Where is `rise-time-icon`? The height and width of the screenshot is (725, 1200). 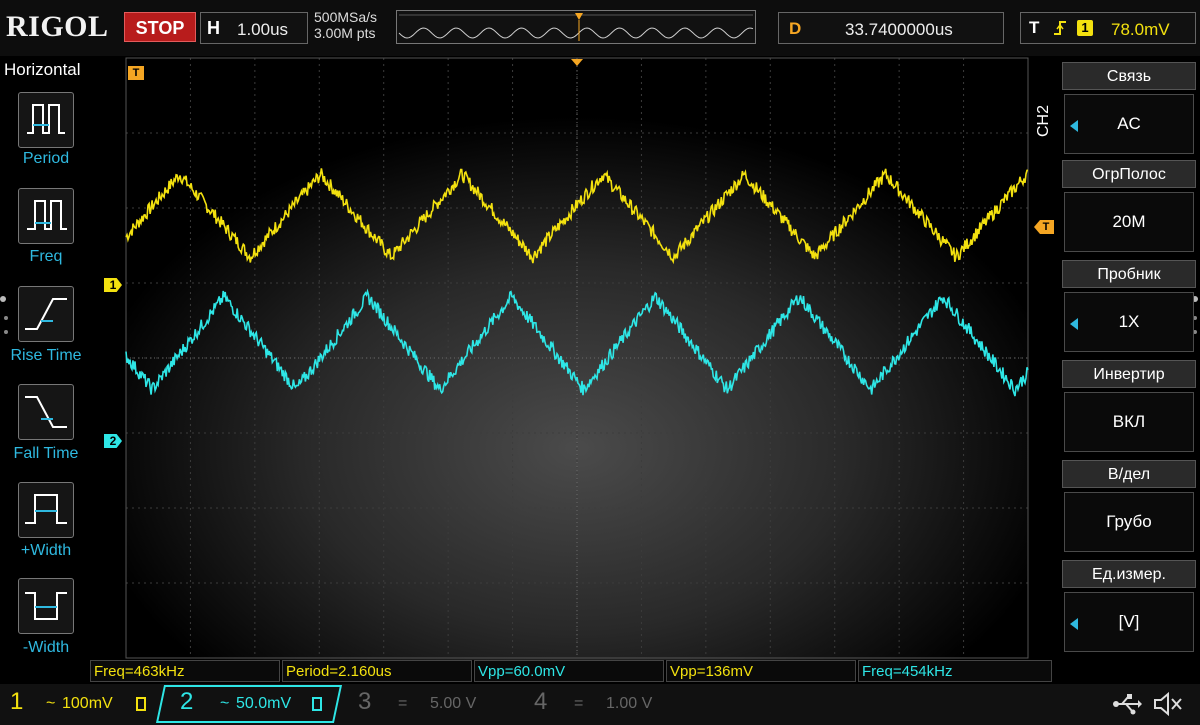
rise-time-icon is located at coordinates (46, 314).